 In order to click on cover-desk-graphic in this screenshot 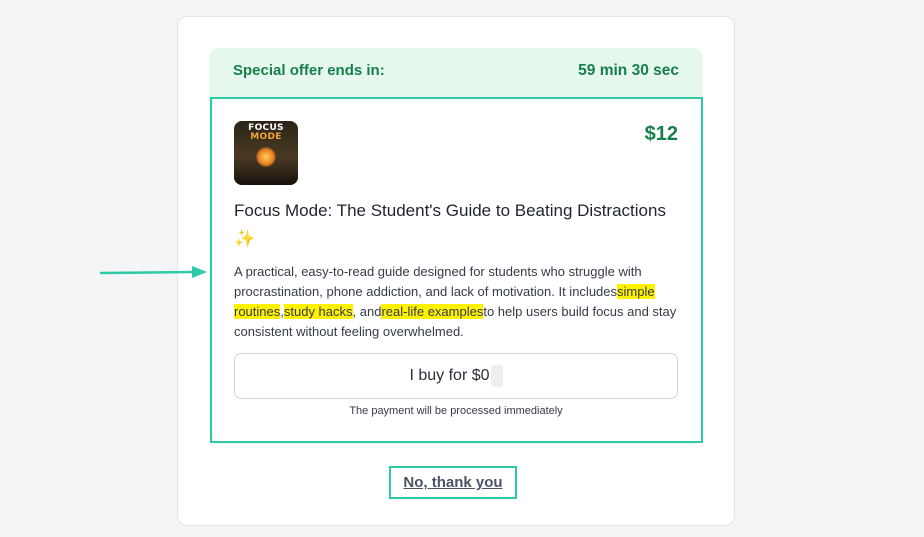, I will do `click(266, 176)`.